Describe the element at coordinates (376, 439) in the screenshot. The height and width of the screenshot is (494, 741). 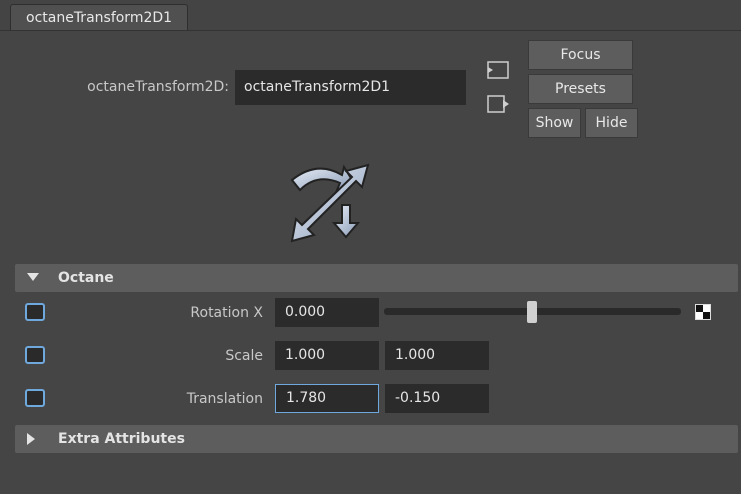
I see `extra-attributes-section-header: Extra Attributes` at that location.